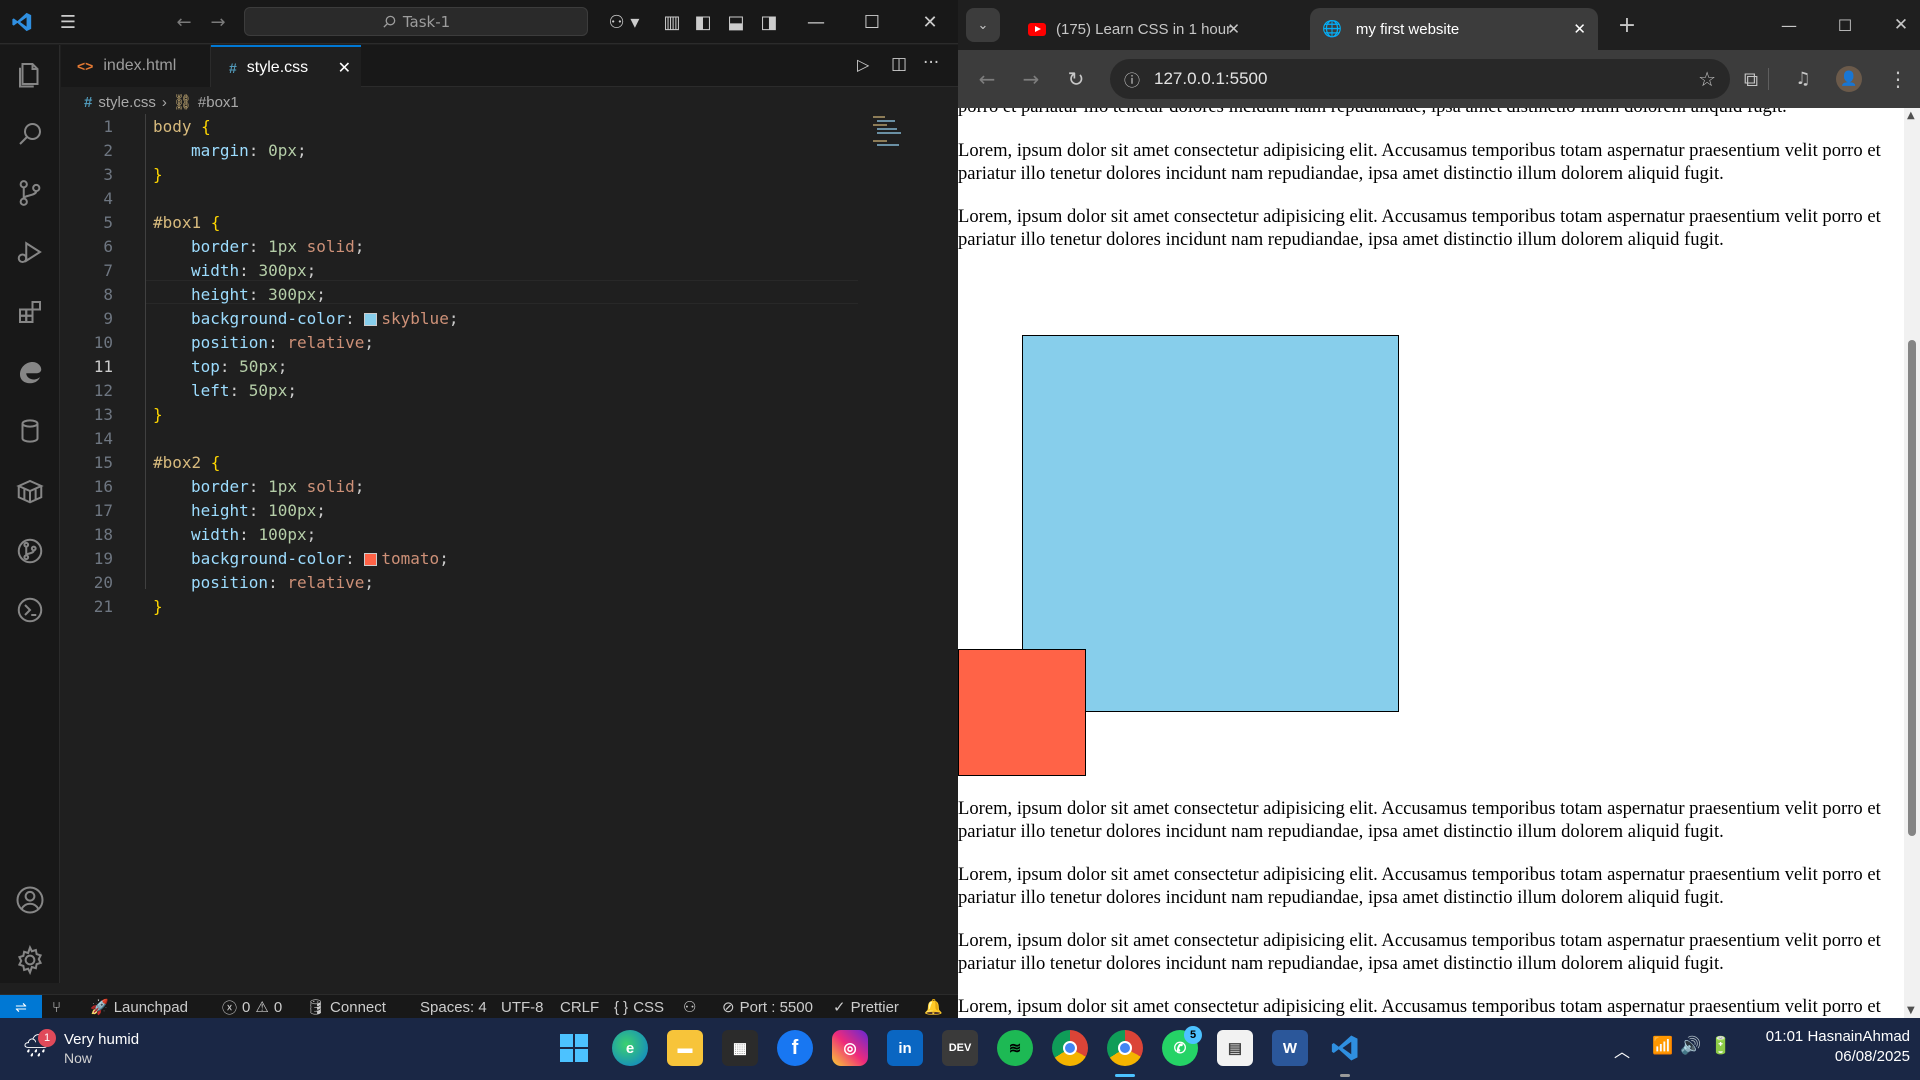 The height and width of the screenshot is (1080, 1920). I want to click on microsoft-store-icon: ▦, so click(740, 1048).